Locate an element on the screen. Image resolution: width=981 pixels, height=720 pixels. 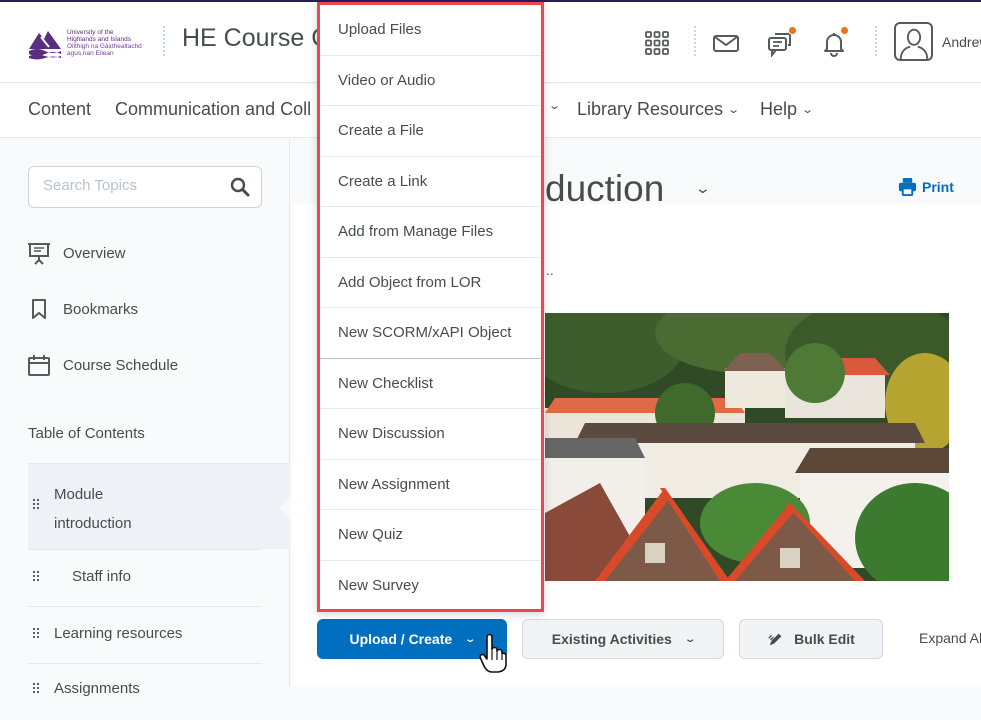
search-topics-field is located at coordinates (145, 187).